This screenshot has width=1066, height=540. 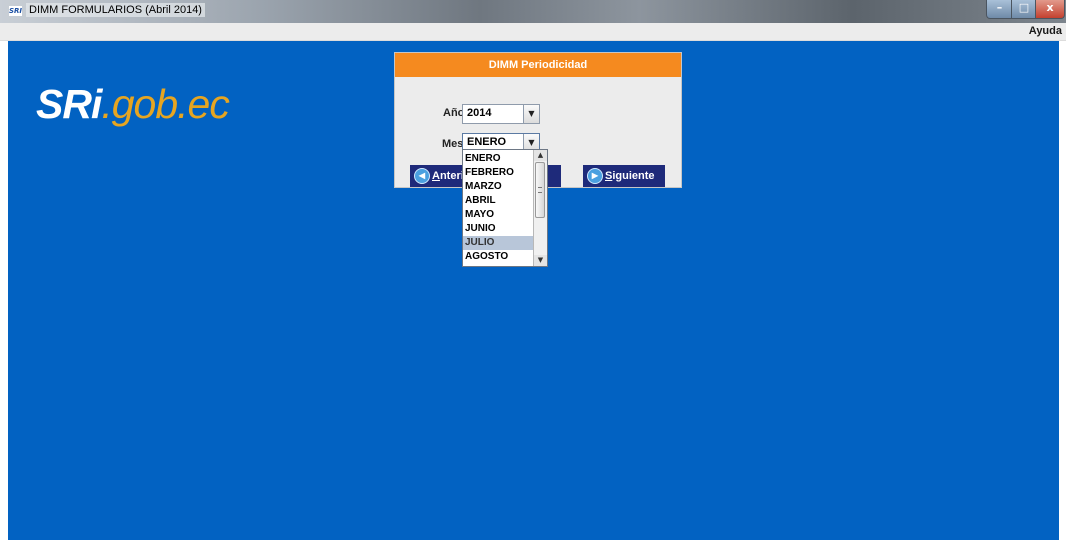 I want to click on menu-item-ayuda: Ayuda, so click(x=1045, y=31).